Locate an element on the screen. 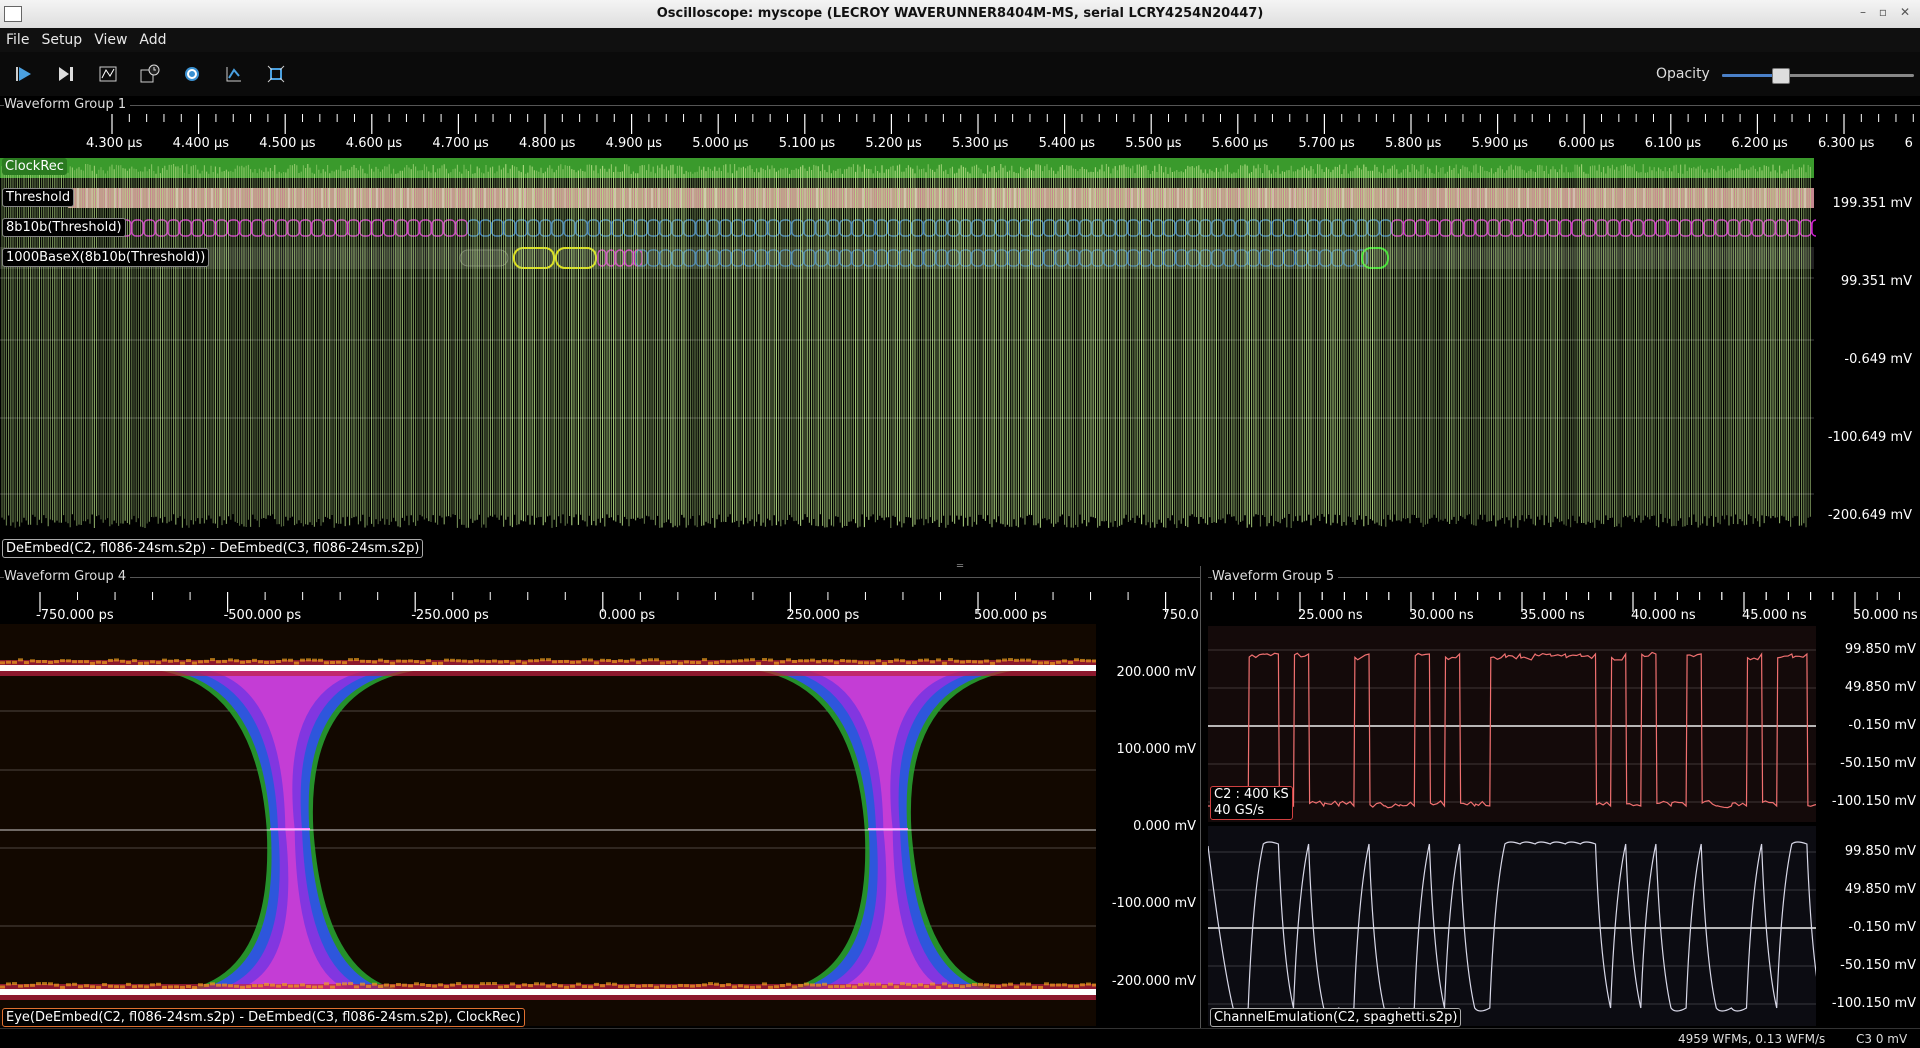  splitter-handle-icon: ═ is located at coordinates (960, 566).